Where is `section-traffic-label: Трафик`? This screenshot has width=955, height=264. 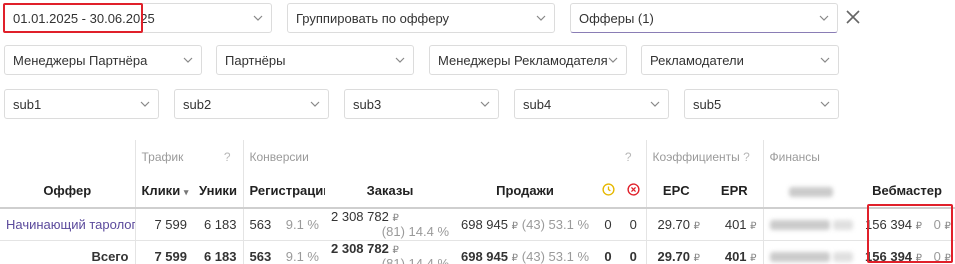 section-traffic-label: Трафик is located at coordinates (162, 157).